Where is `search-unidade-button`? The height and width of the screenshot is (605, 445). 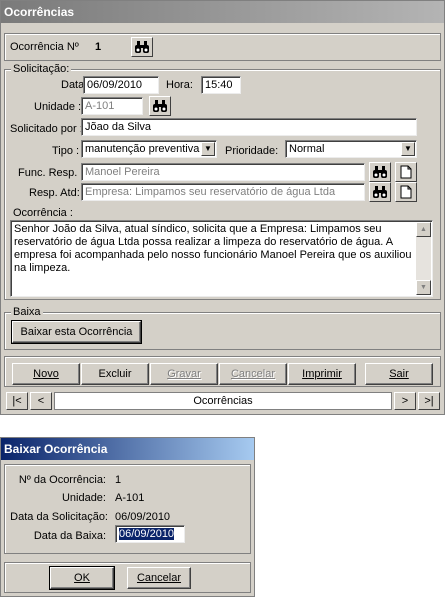 search-unidade-button is located at coordinates (160, 106).